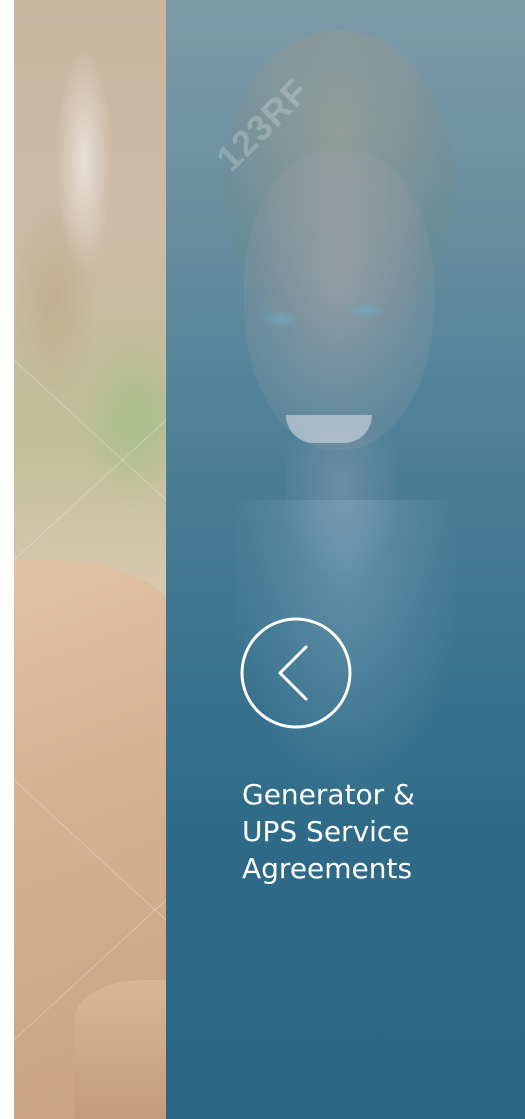 Image resolution: width=525 pixels, height=1119 pixels. Describe the element at coordinates (328, 794) in the screenshot. I see `service-title-line-1: Generator &` at that location.